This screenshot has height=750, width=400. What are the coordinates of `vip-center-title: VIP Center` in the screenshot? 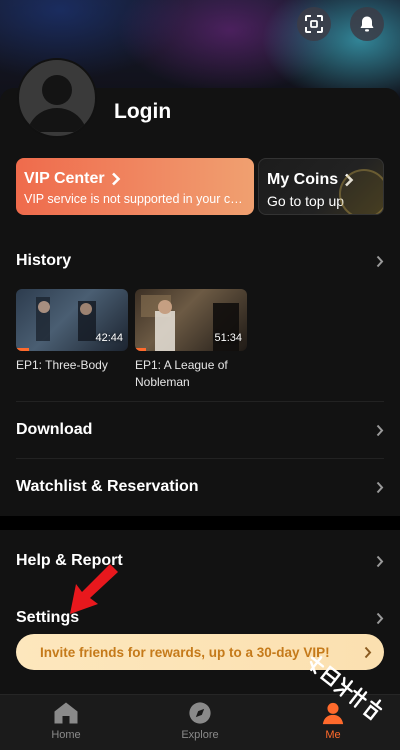 It's located at (64, 178).